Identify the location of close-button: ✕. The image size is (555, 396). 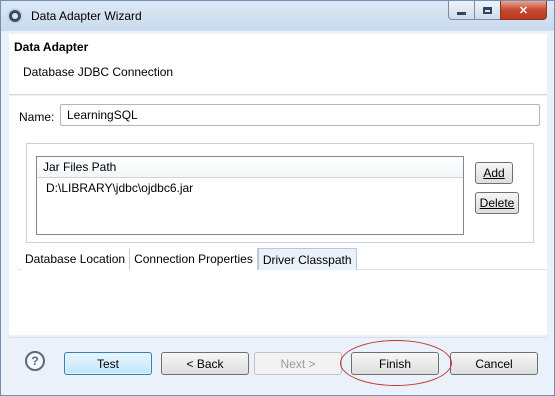
(523, 10).